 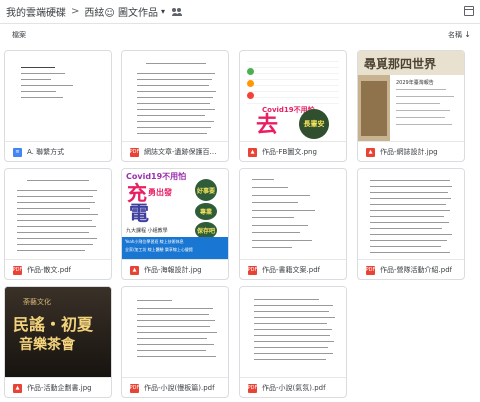 I want to click on event-big-1: 民謠・初夏, so click(x=53, y=324).